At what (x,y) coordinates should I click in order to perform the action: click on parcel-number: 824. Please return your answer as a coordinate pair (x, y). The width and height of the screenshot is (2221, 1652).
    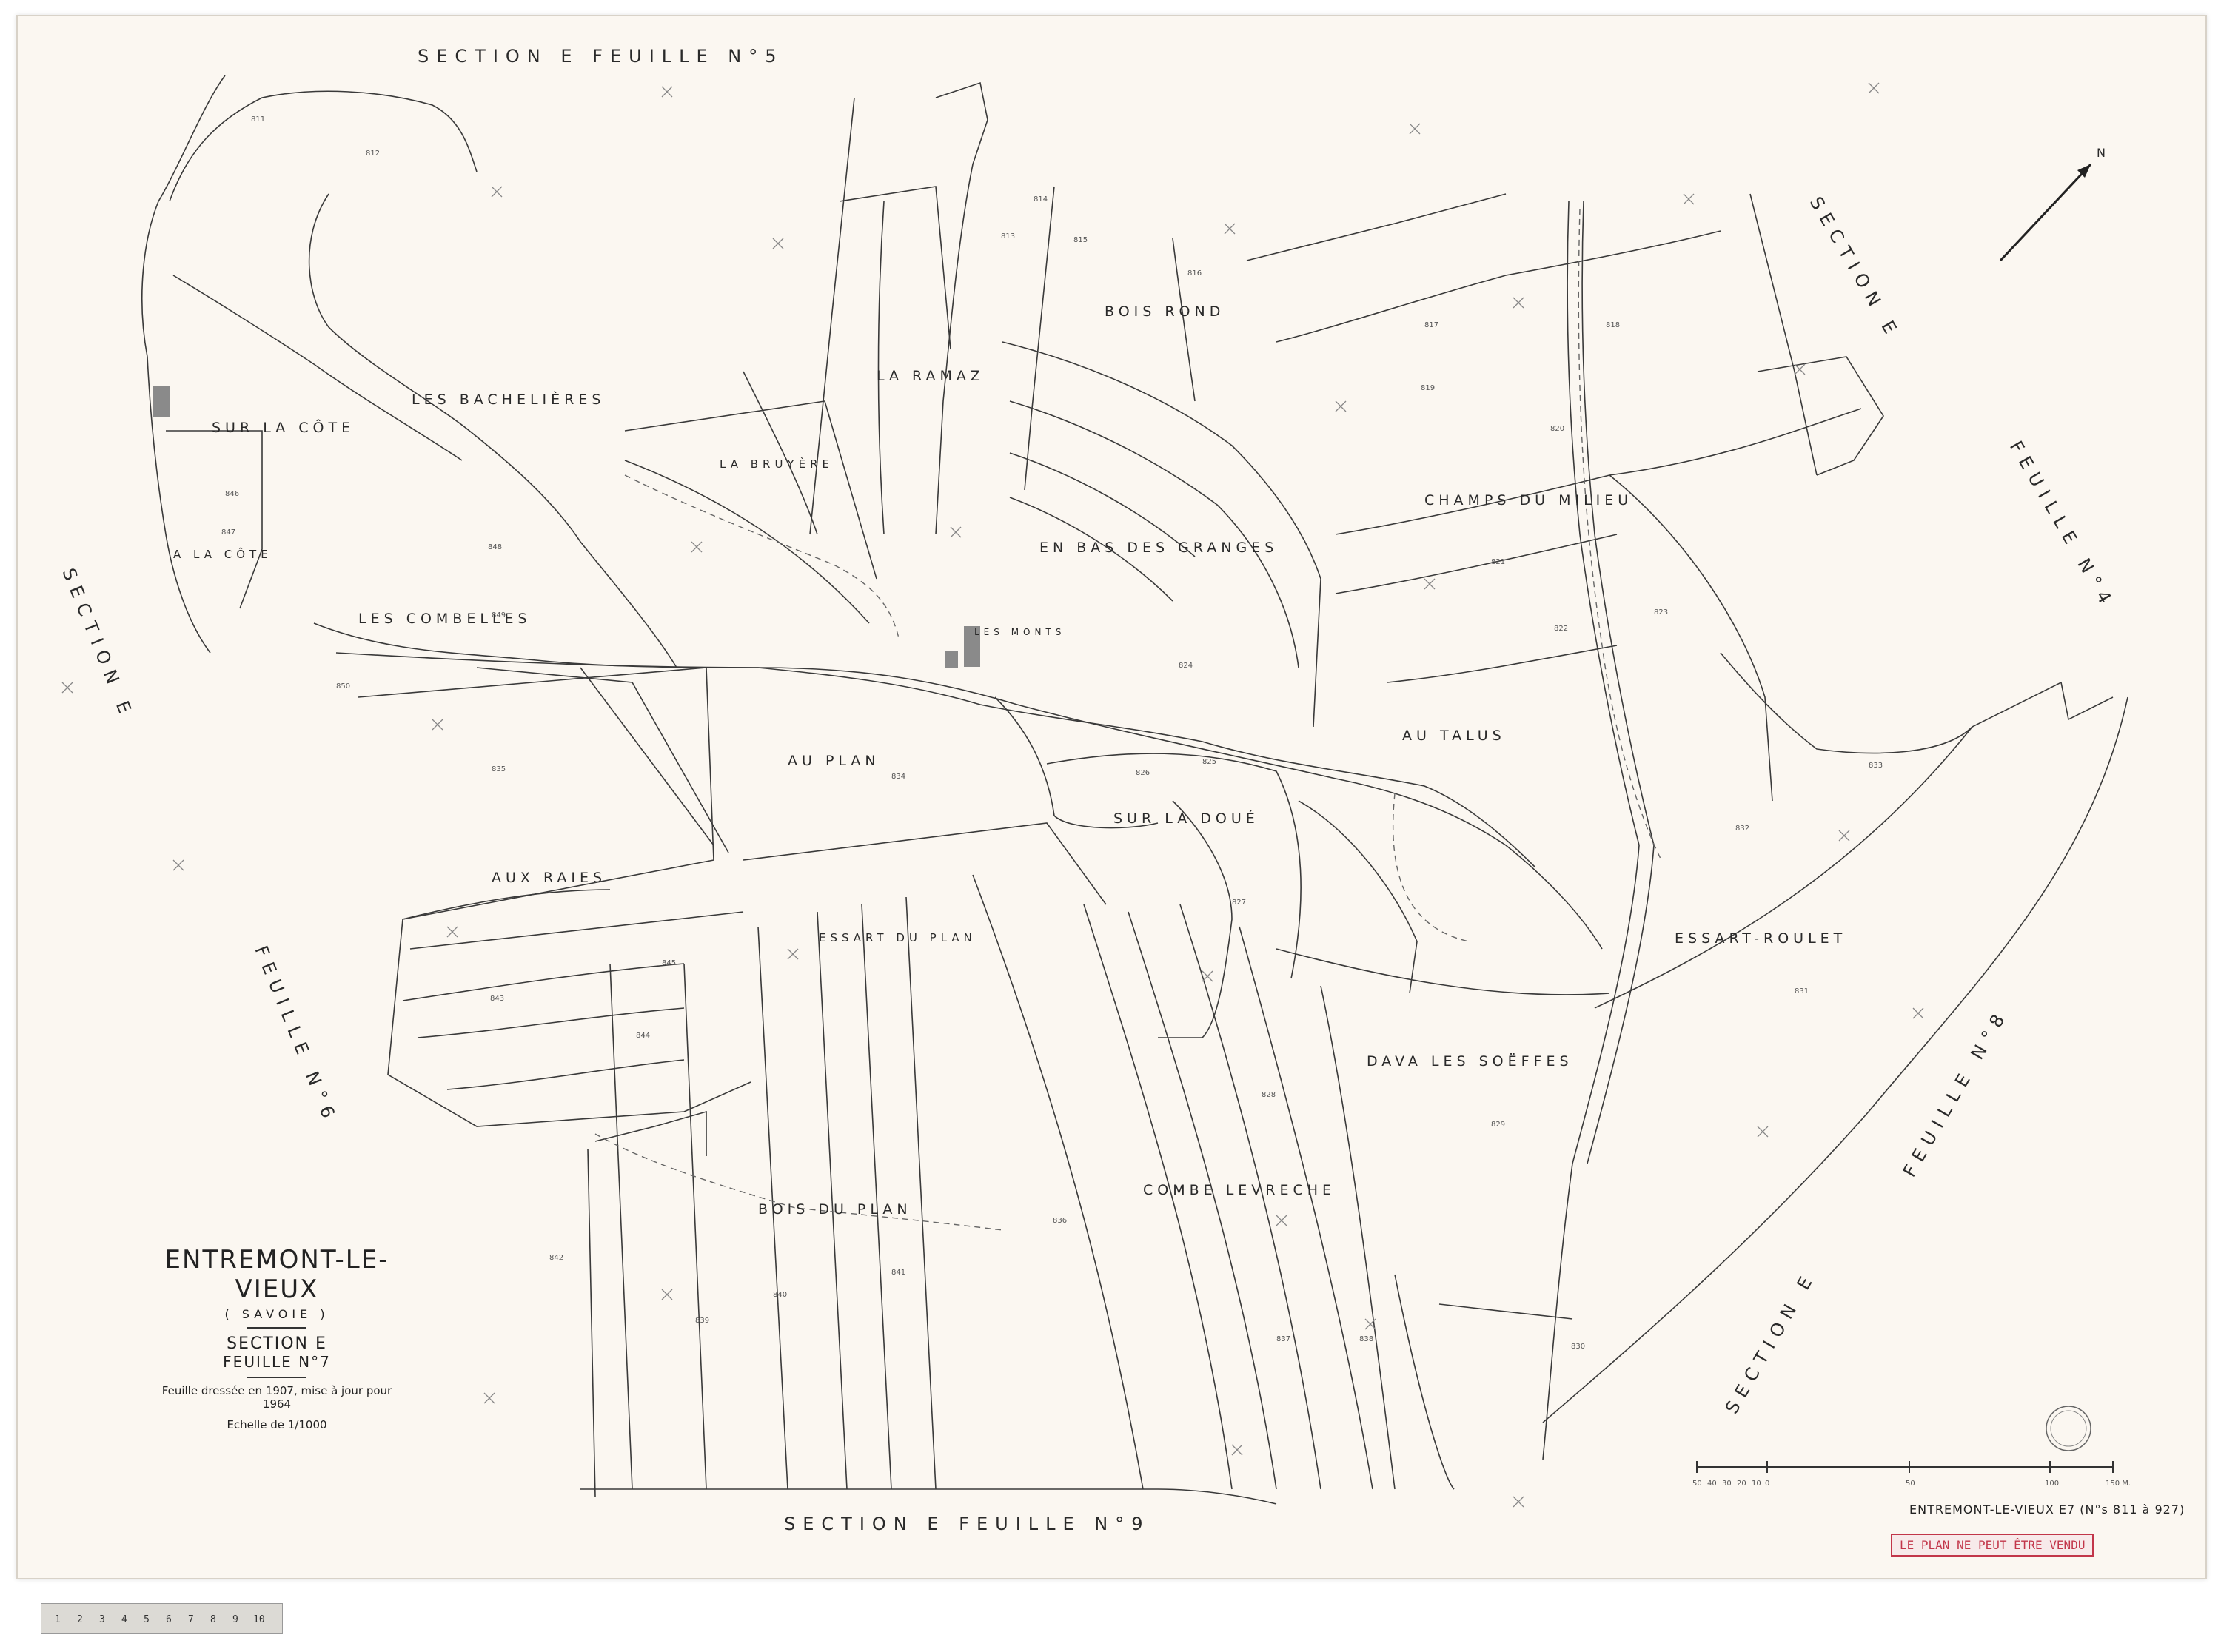
    Looking at the image, I should click on (1186, 666).